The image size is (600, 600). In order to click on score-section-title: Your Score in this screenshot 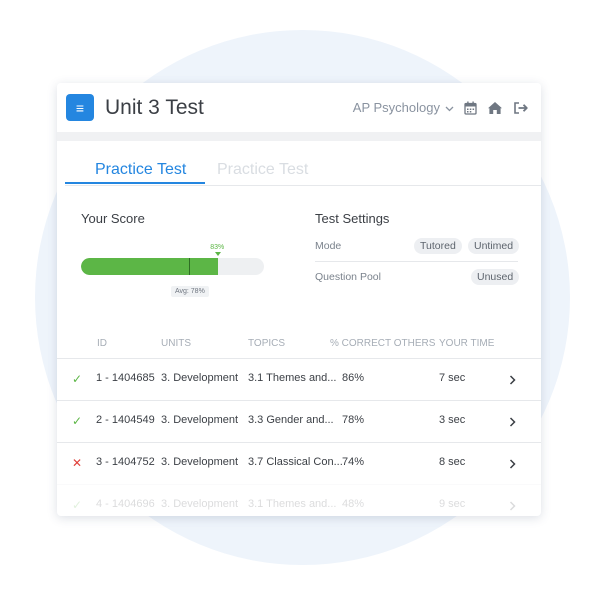, I will do `click(113, 218)`.